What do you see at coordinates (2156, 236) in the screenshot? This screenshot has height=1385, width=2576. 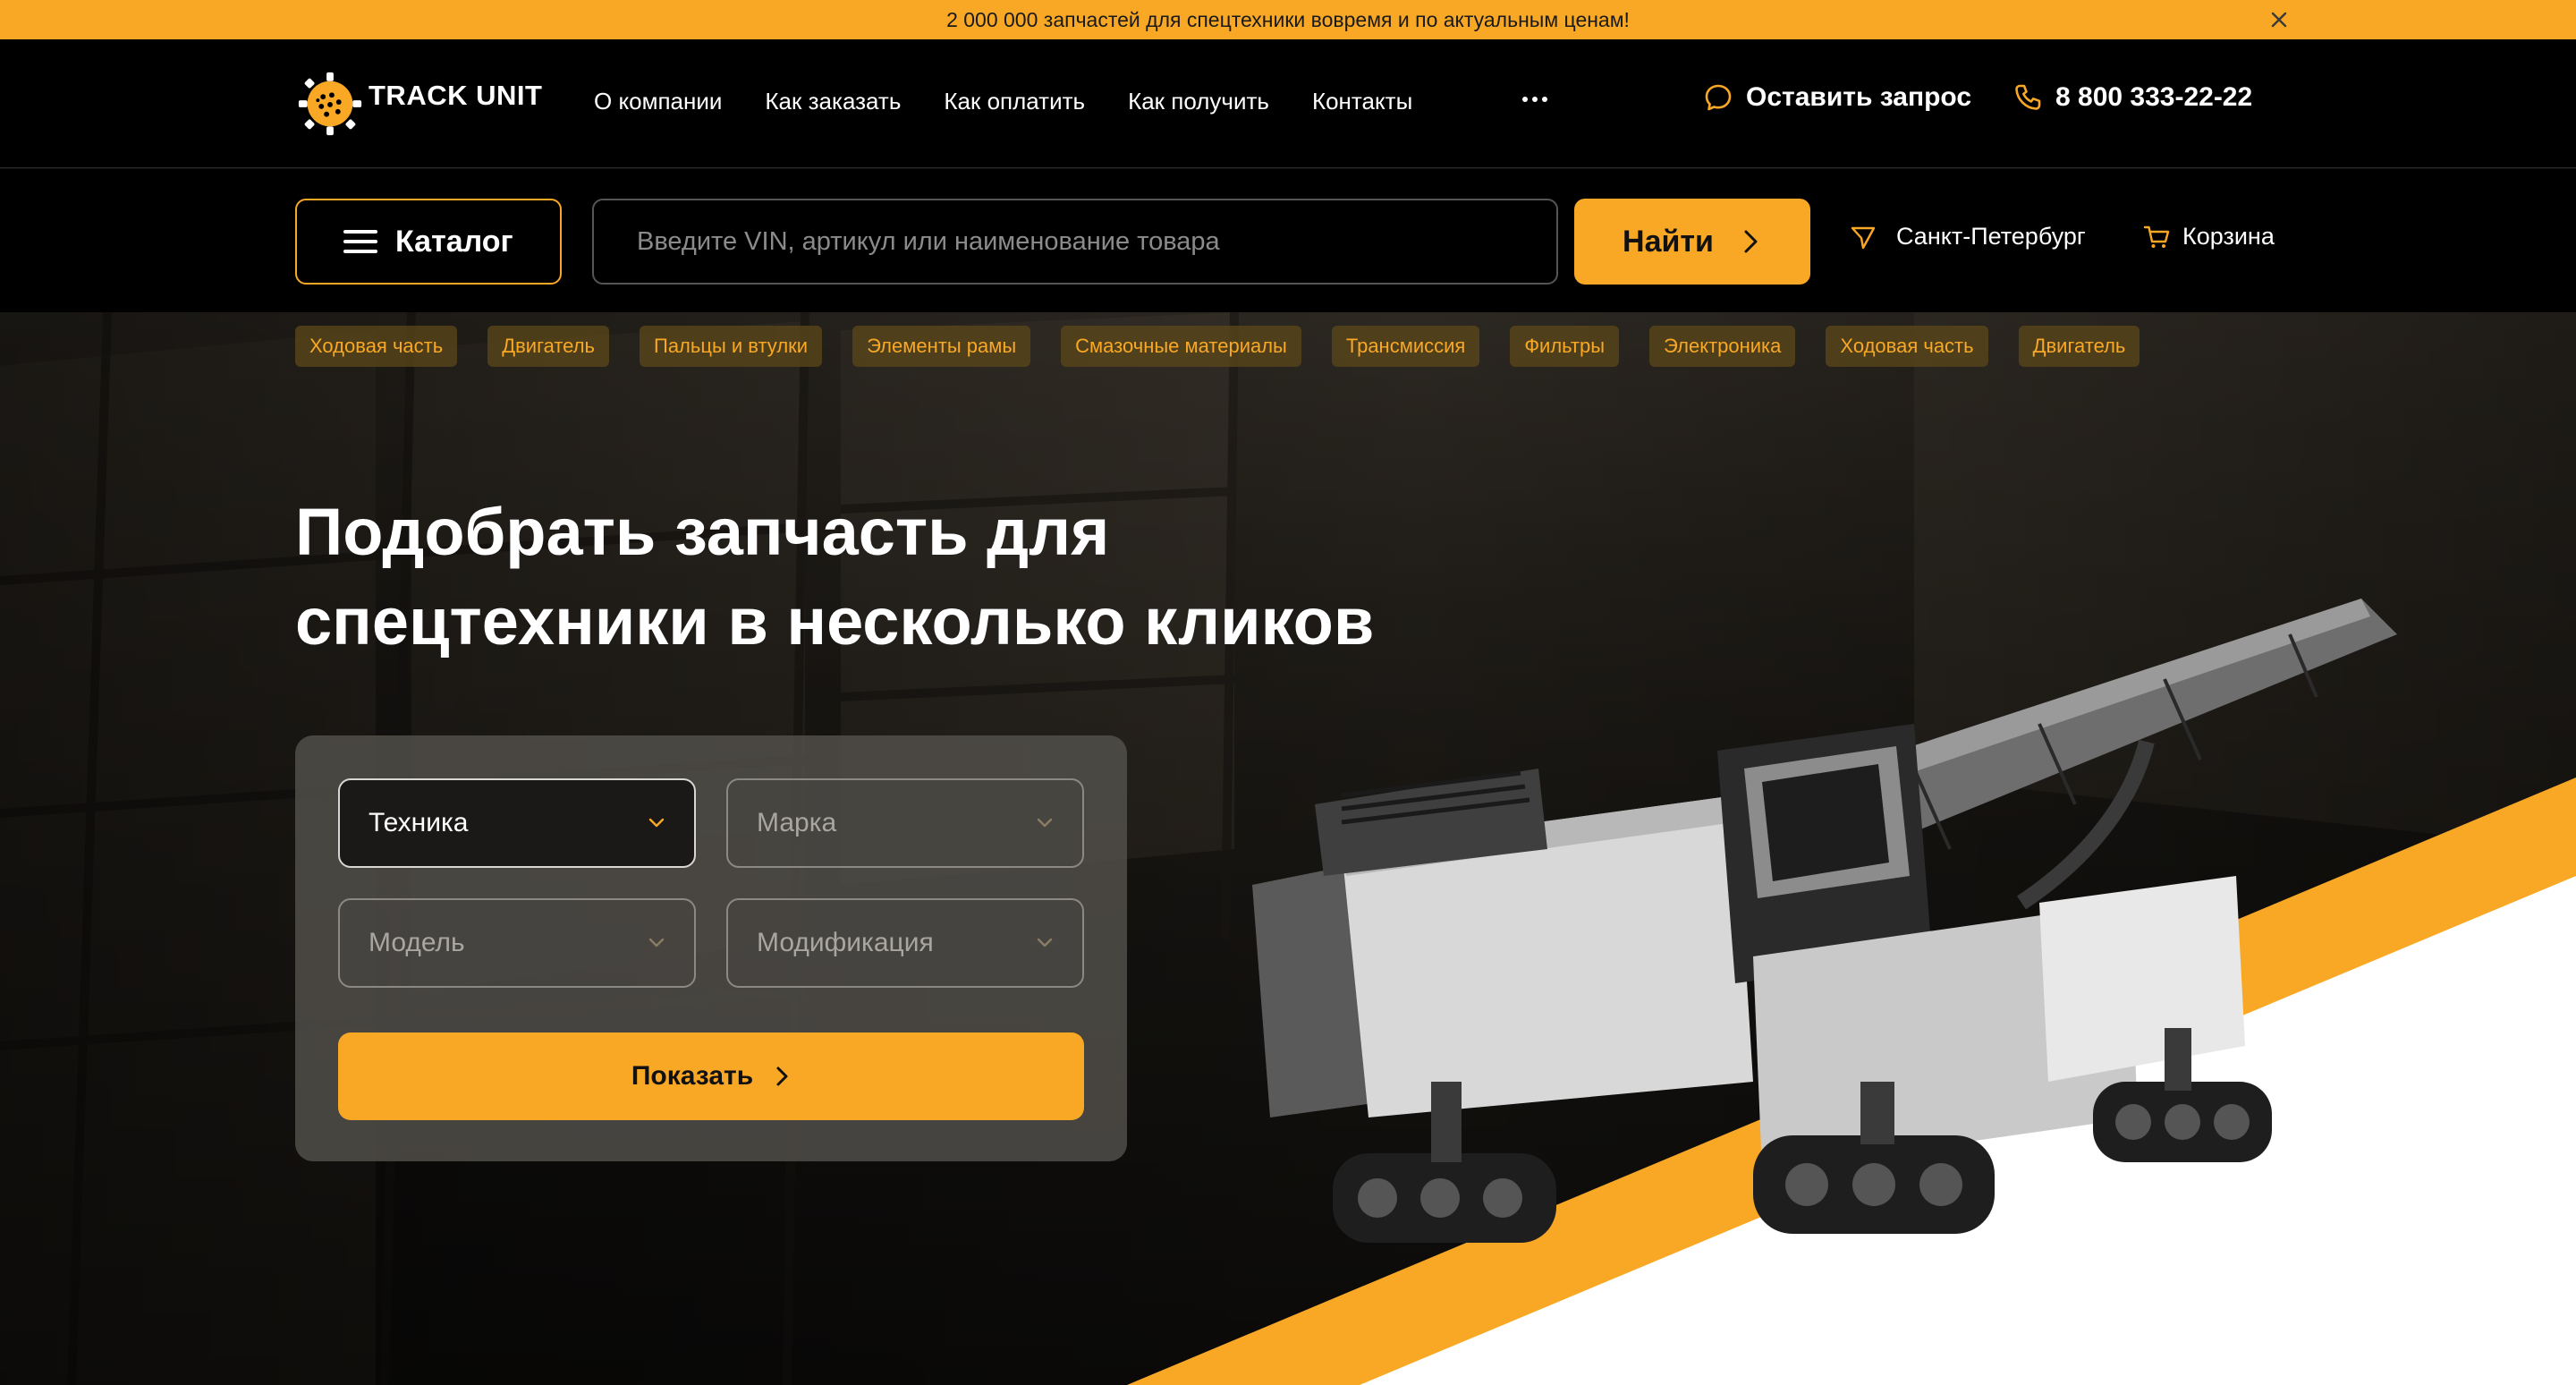 I see `cart-icon` at bounding box center [2156, 236].